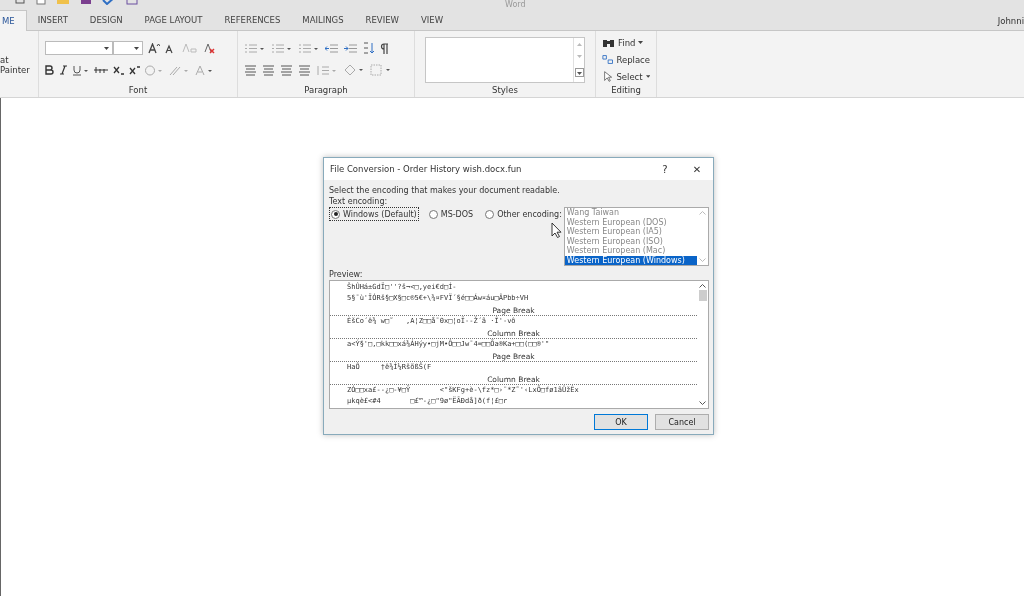 The width and height of the screenshot is (1024, 596). What do you see at coordinates (106, 20) in the screenshot?
I see `ribbon-tab: DESIGN` at bounding box center [106, 20].